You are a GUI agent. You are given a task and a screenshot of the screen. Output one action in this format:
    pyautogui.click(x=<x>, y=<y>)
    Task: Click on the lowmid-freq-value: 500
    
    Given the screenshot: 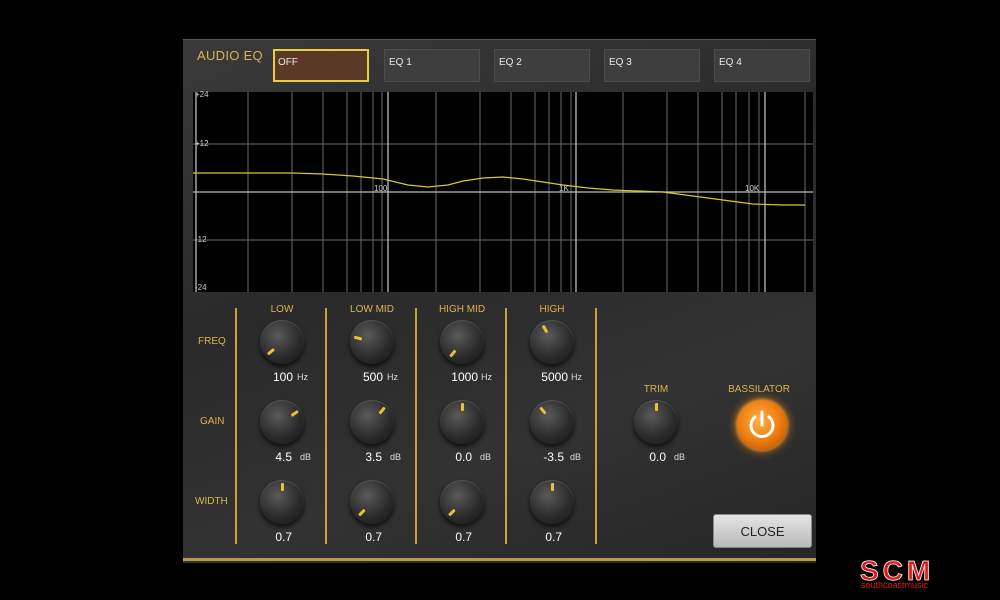 What is the action you would take?
    pyautogui.click(x=372, y=377)
    